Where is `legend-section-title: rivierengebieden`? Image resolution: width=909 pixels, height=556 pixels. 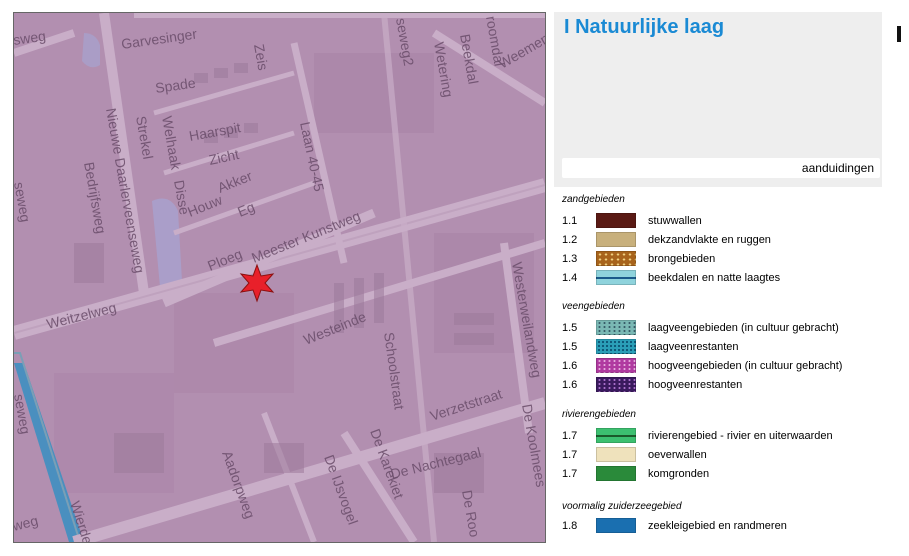
legend-section-title: rivierengebieden is located at coordinates (599, 414).